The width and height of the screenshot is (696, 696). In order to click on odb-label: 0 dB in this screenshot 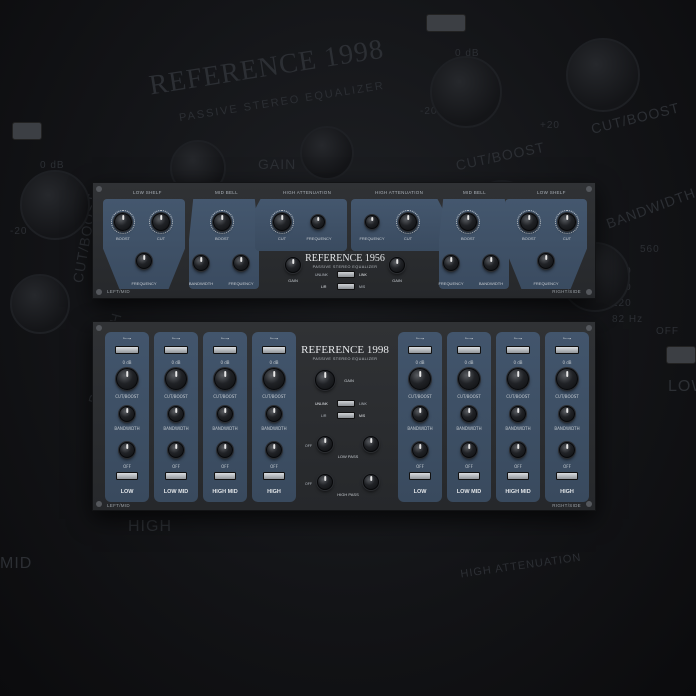, I will do `click(176, 362)`.